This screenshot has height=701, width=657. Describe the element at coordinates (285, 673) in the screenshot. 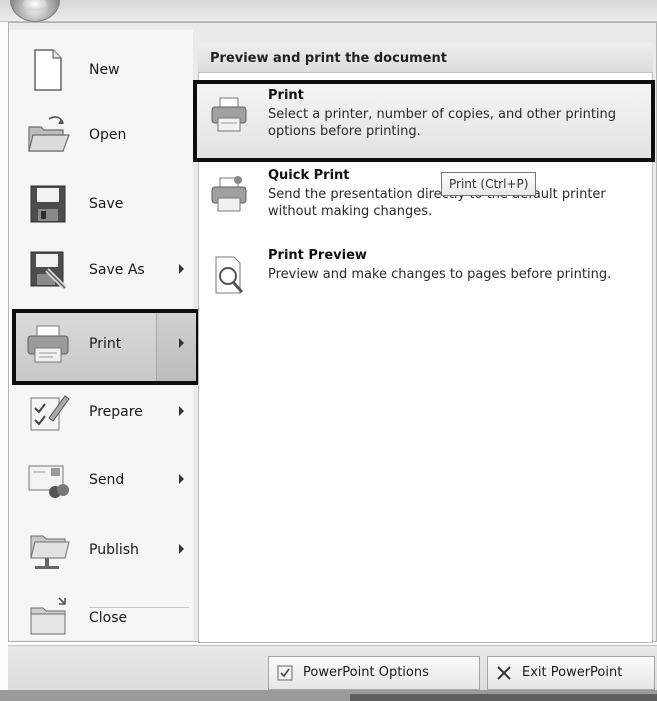

I see `options-icon` at that location.